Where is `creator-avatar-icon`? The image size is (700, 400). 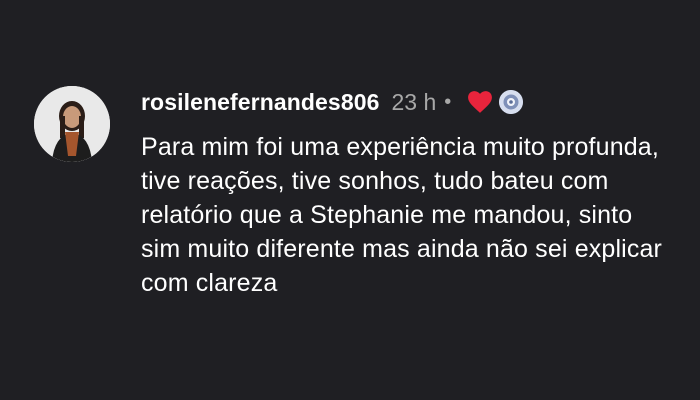
creator-avatar-icon is located at coordinates (511, 102).